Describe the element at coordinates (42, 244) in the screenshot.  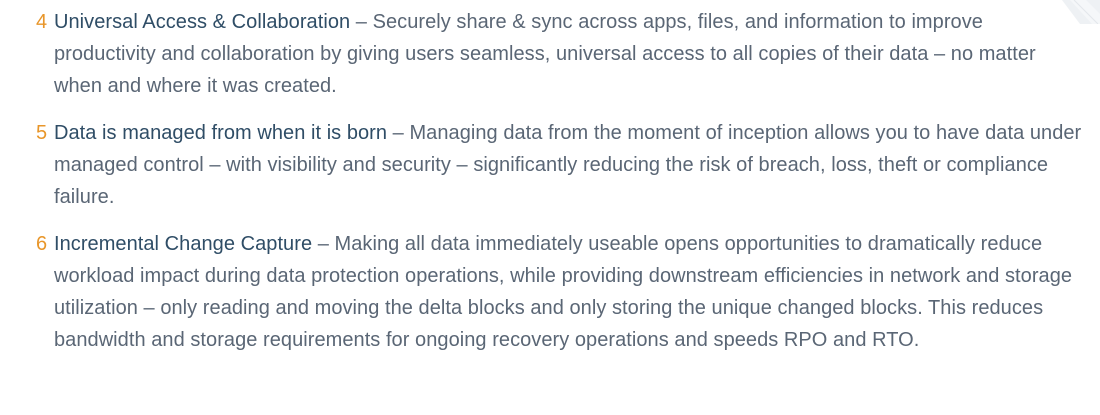
I see `item-number: 6` at that location.